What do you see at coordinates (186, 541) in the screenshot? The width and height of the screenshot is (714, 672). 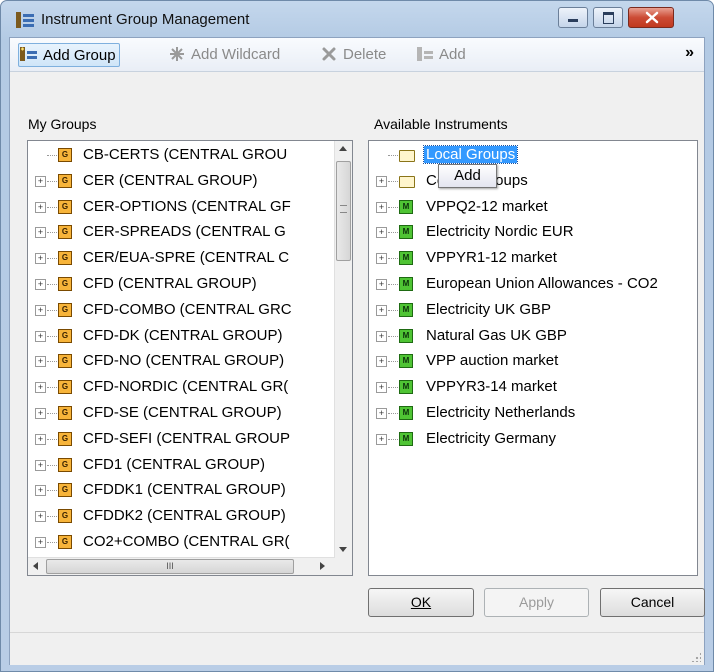 I see `group-label: CO2+COMBO (CENTRAL GR(` at bounding box center [186, 541].